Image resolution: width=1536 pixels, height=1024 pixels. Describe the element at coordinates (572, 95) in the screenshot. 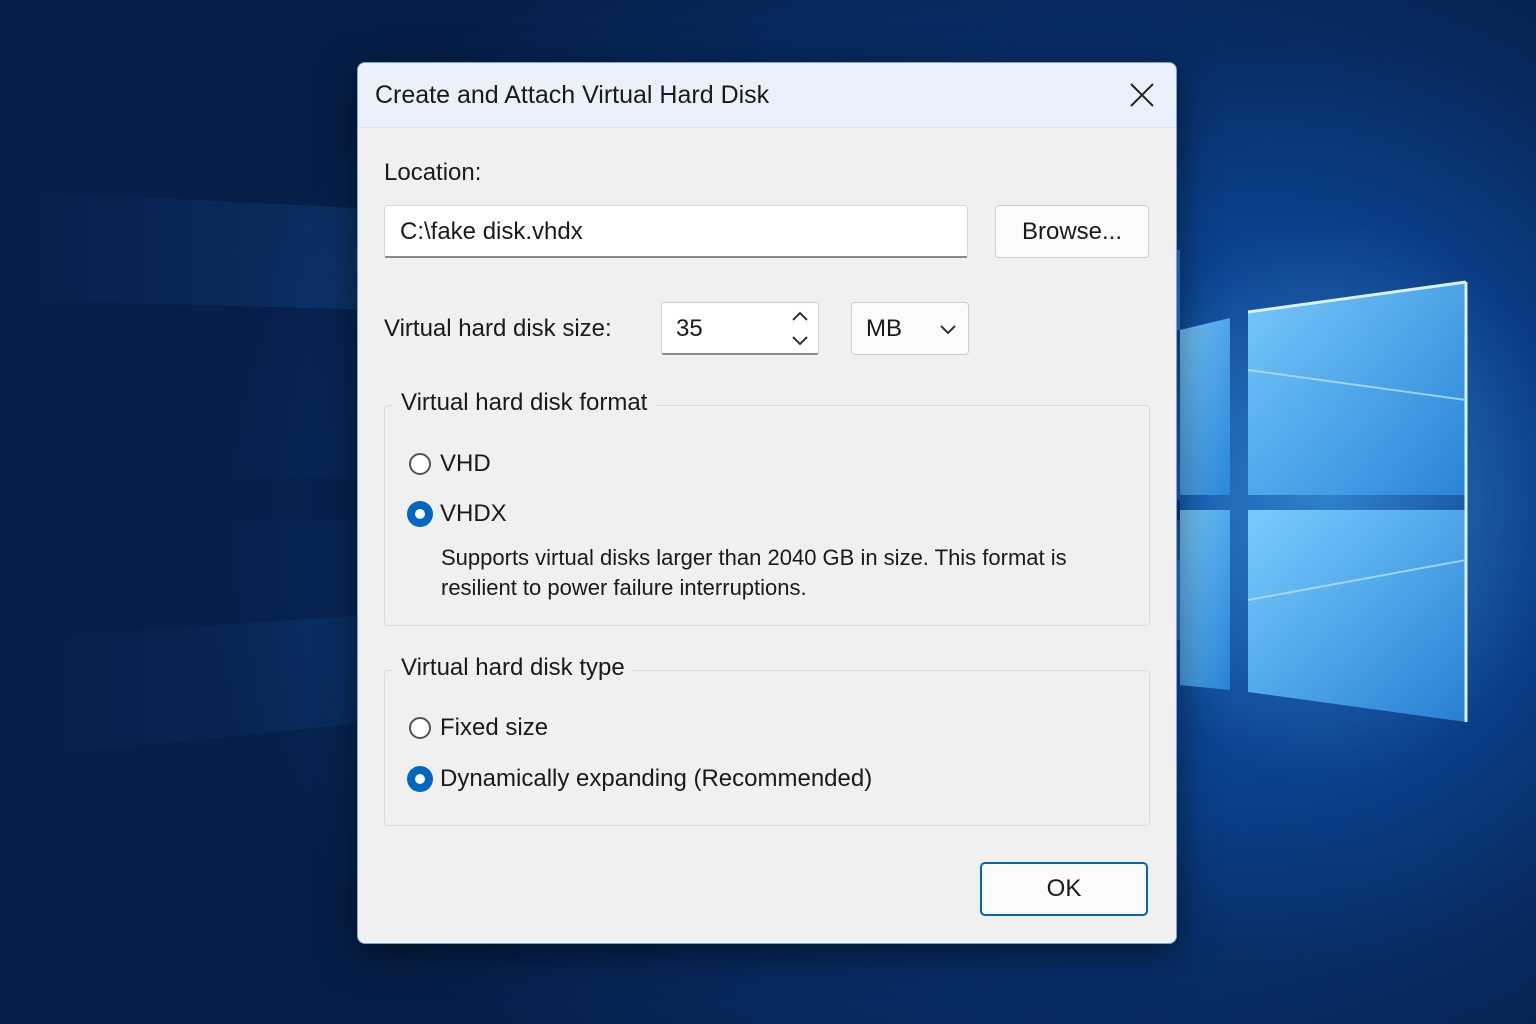

I see `dialog-title: Create and Attach Virtual Hard Disk` at that location.